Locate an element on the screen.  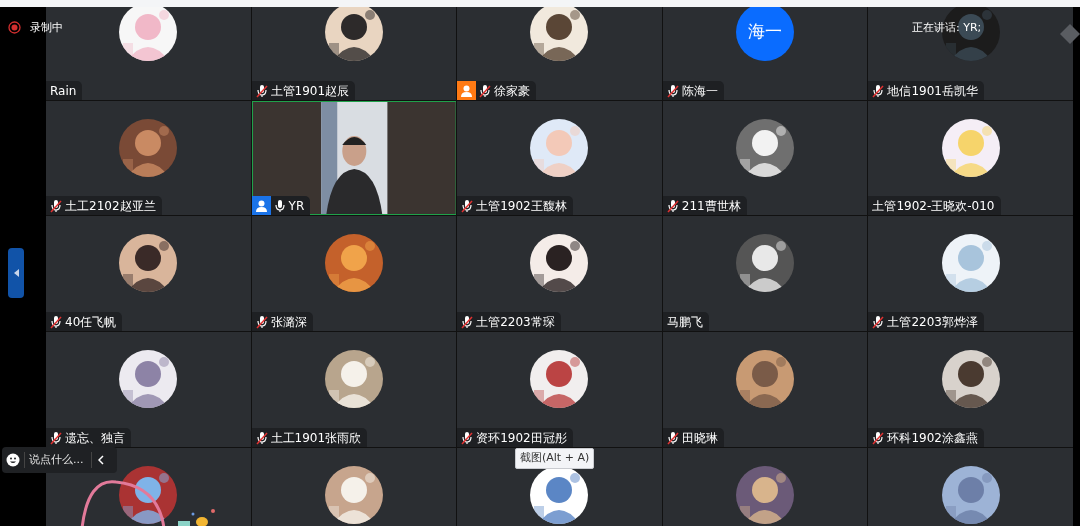
participant-name: 土管1902王馥林 is located at coordinates (521, 206).